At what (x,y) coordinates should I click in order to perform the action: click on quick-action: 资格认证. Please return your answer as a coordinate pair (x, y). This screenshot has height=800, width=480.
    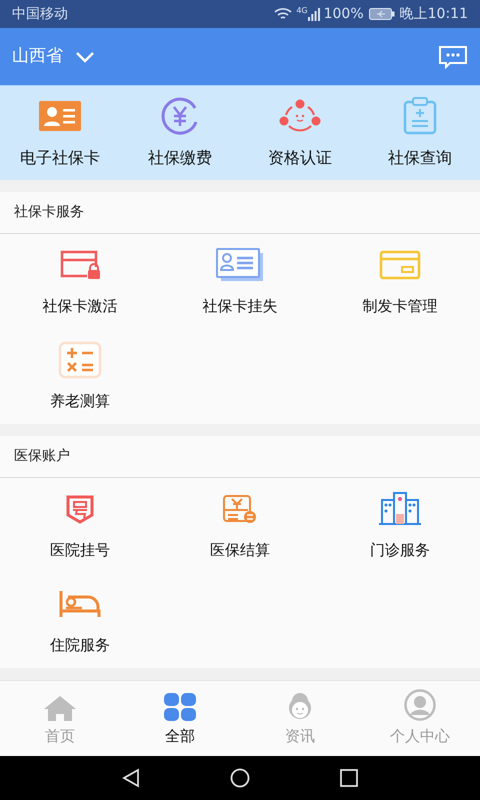
    Looking at the image, I should click on (300, 133).